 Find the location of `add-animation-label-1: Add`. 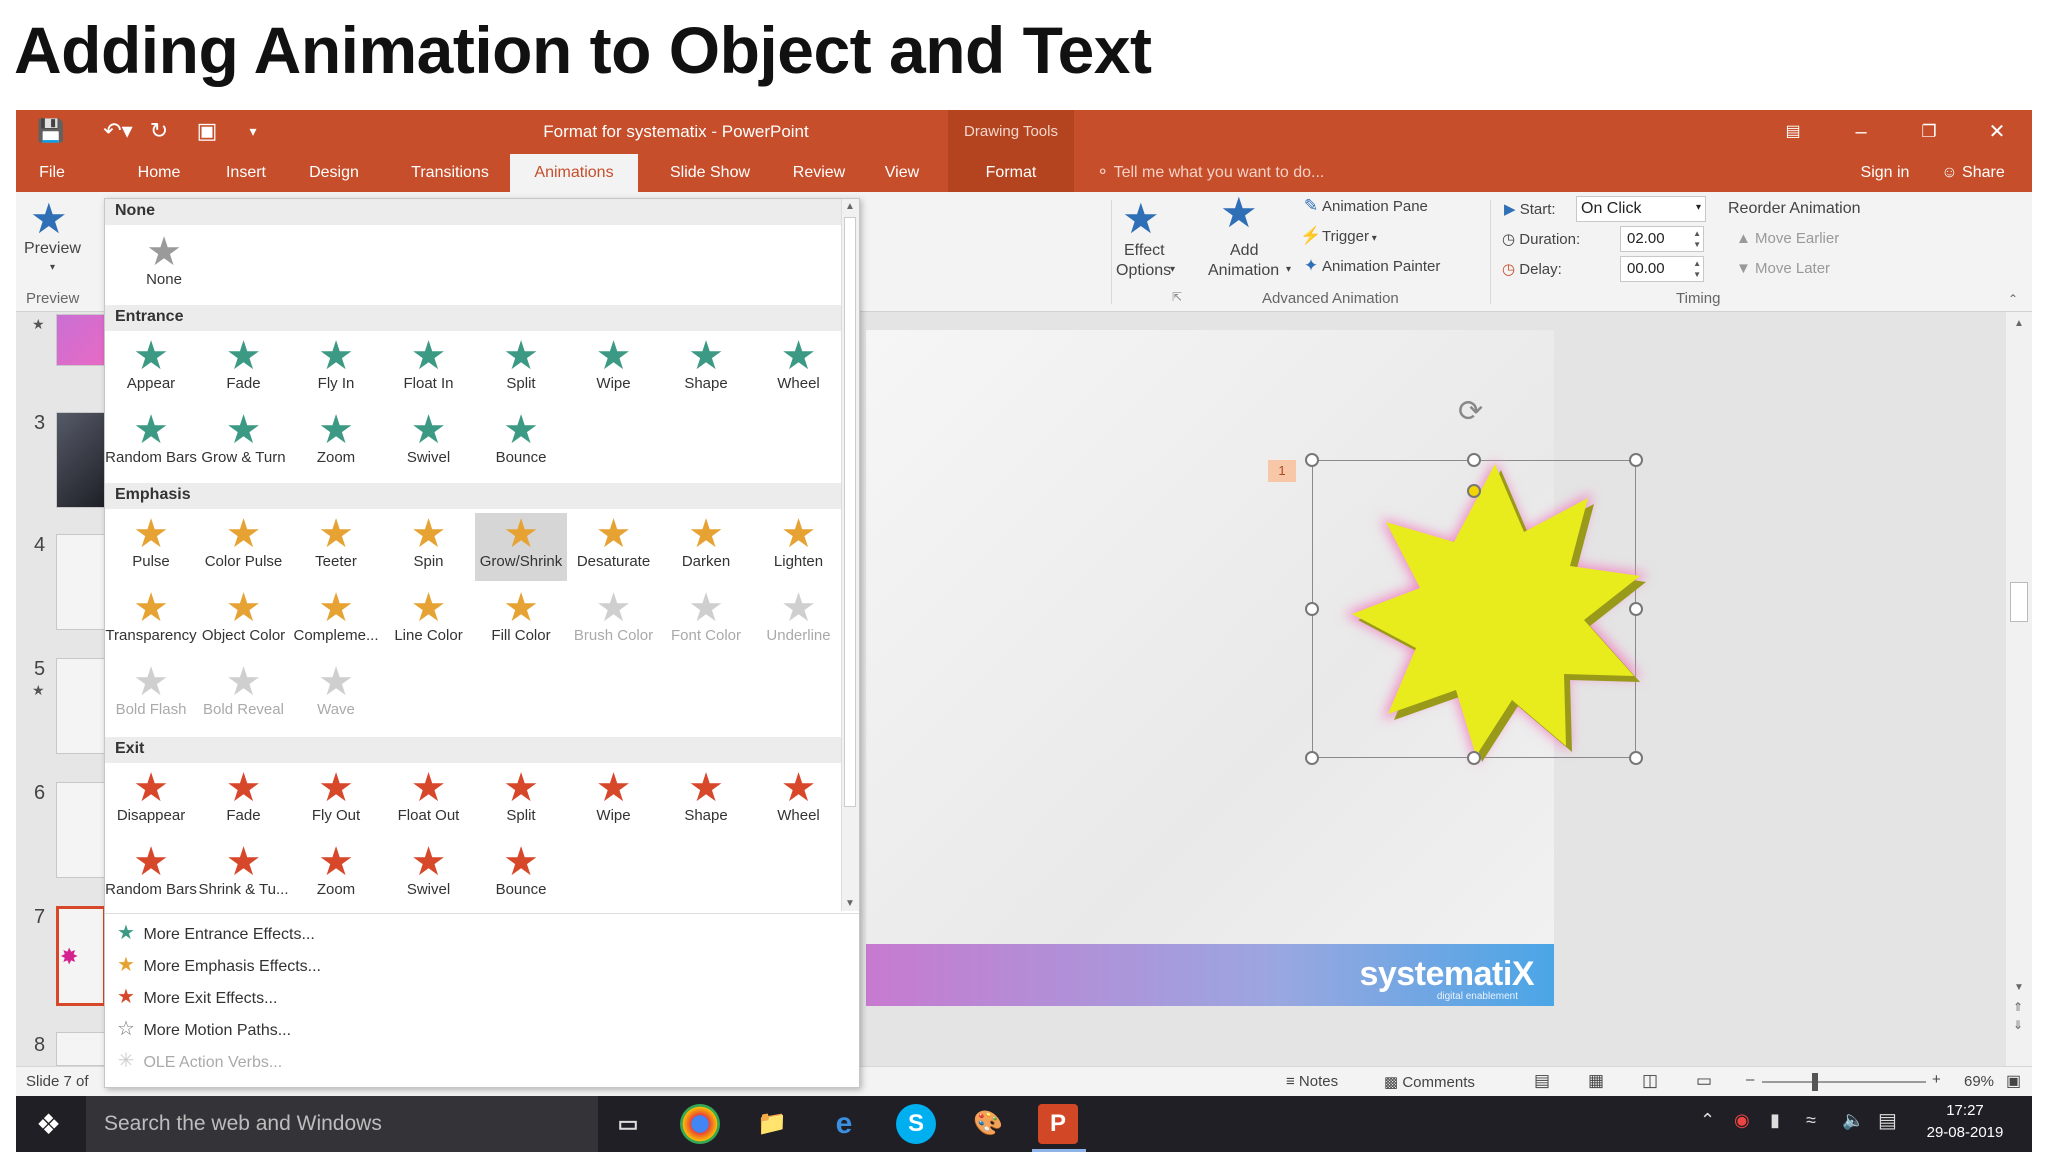

add-animation-label-1: Add is located at coordinates (1244, 251).